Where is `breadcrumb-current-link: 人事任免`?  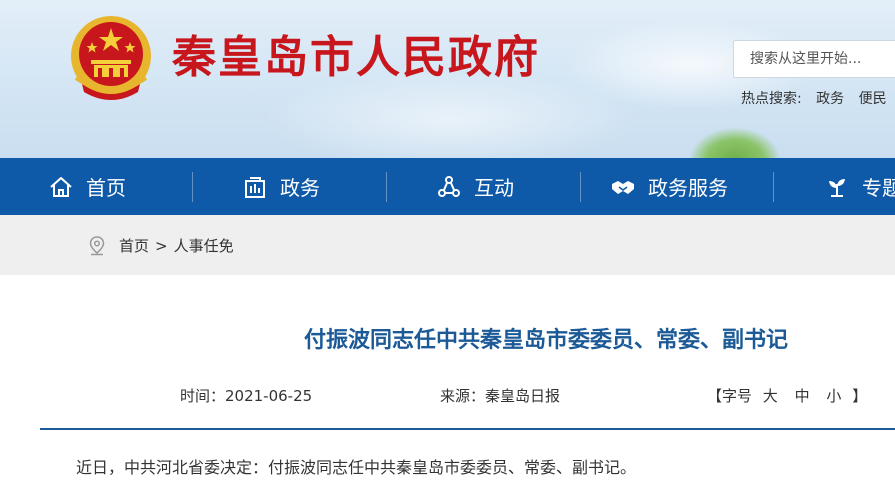 breadcrumb-current-link: 人事任免 is located at coordinates (204, 245).